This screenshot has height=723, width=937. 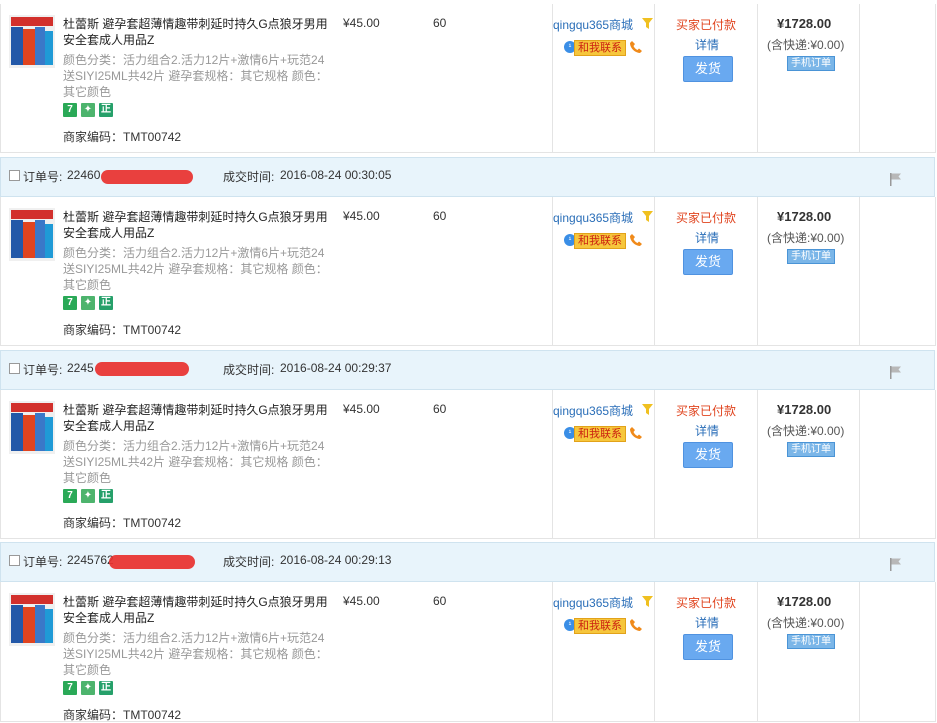 What do you see at coordinates (336, 175) in the screenshot?
I see `deal-time: 2016-08-24 00:30:05` at bounding box center [336, 175].